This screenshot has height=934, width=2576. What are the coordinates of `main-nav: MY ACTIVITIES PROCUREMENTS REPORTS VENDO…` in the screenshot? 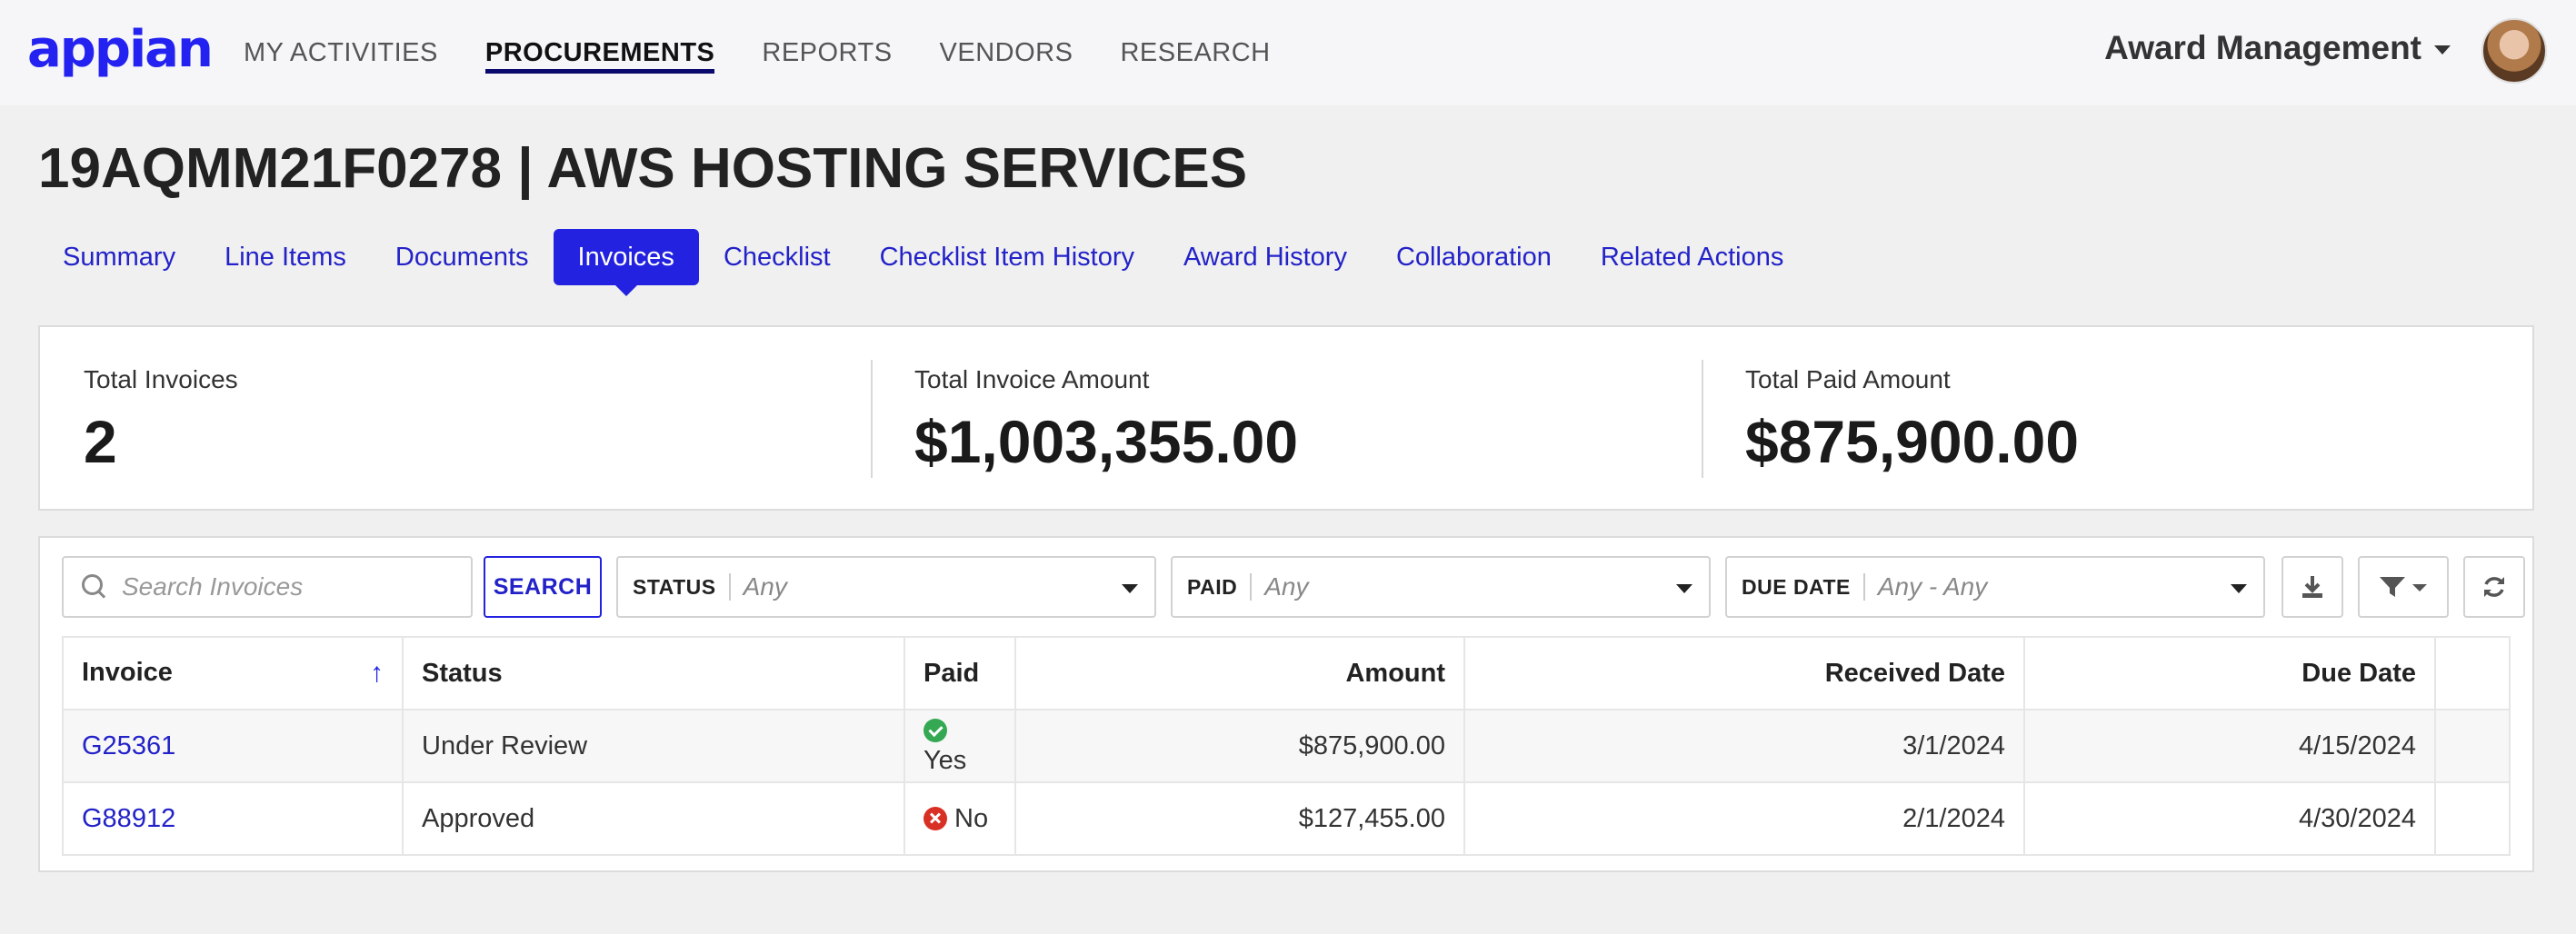 It's located at (781, 52).